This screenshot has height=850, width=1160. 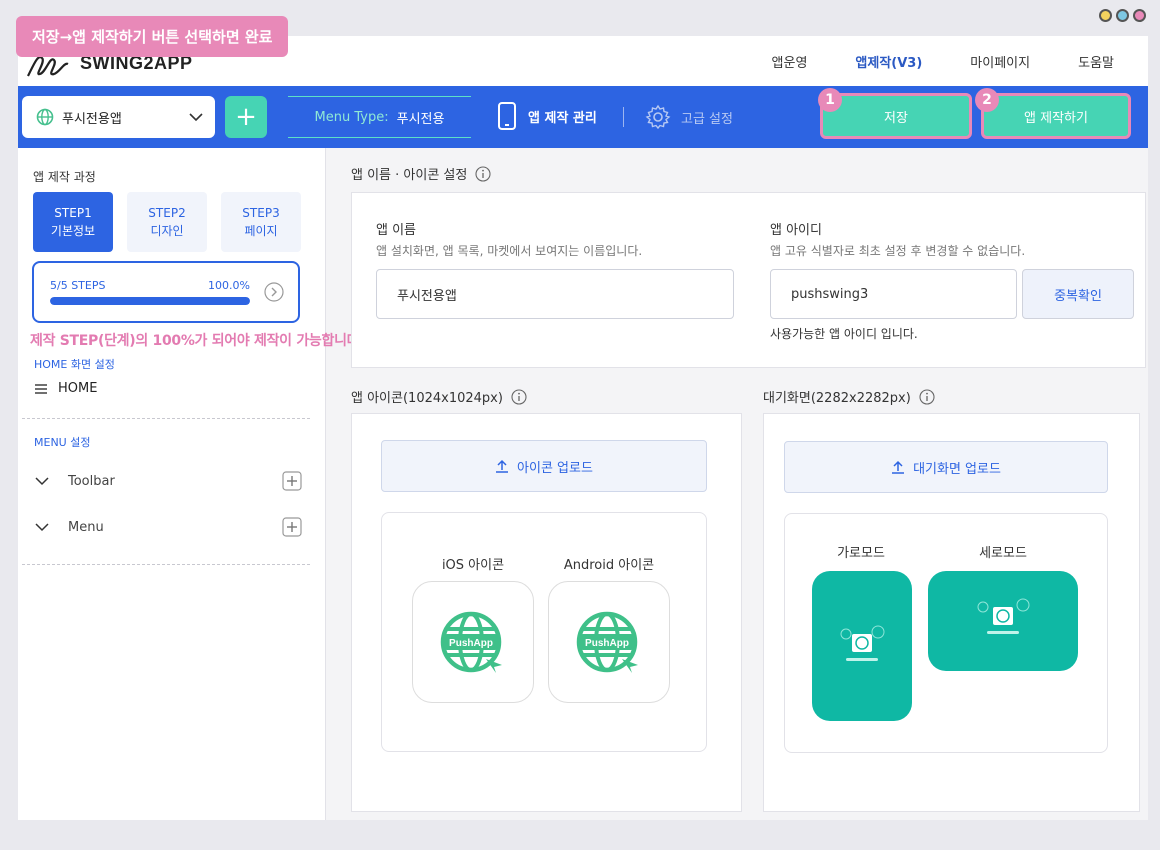 What do you see at coordinates (351, 117) in the screenshot?
I see `menu-type-label: Menu Type:` at bounding box center [351, 117].